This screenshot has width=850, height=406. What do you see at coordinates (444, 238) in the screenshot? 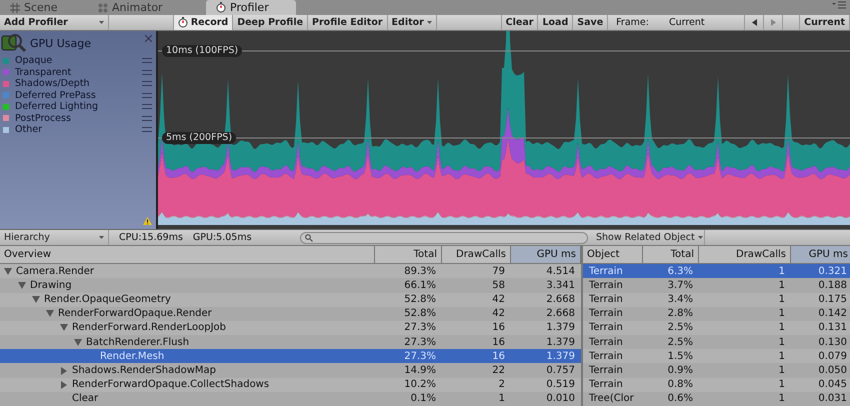
I see `search-field` at bounding box center [444, 238].